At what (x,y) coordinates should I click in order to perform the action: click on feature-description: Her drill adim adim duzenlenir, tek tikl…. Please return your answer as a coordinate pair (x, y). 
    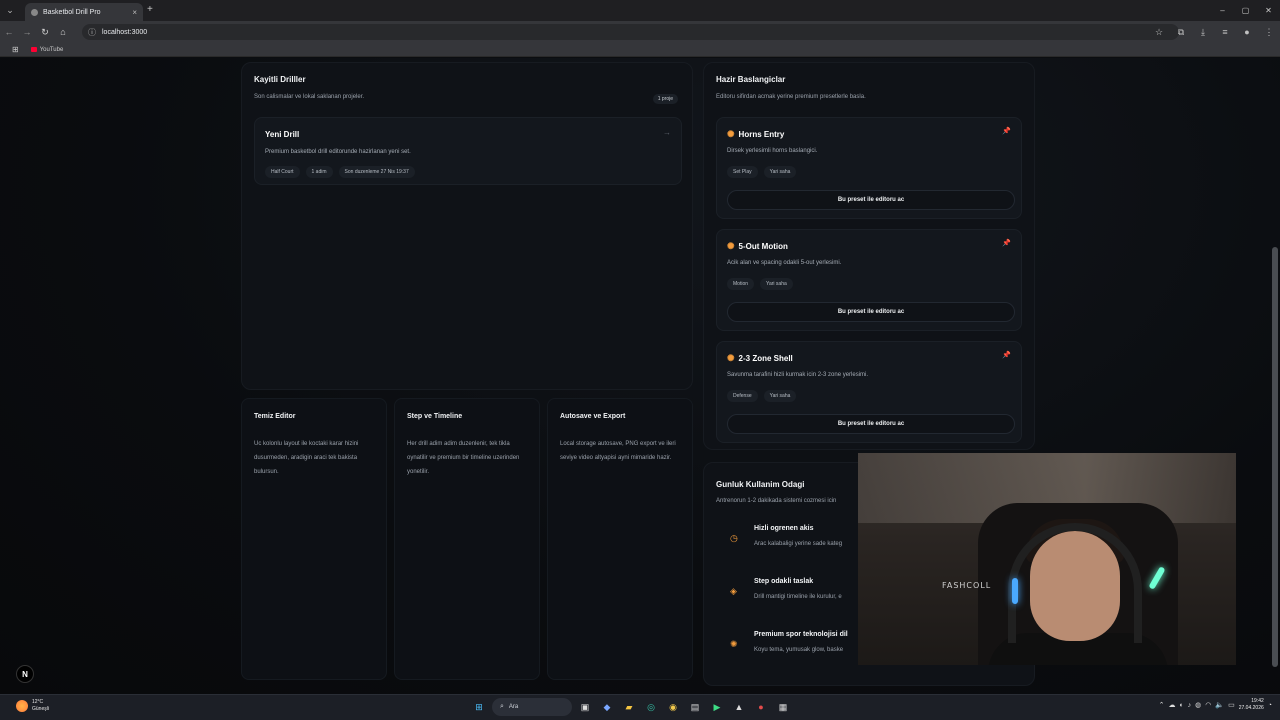
    Looking at the image, I should click on (463, 458).